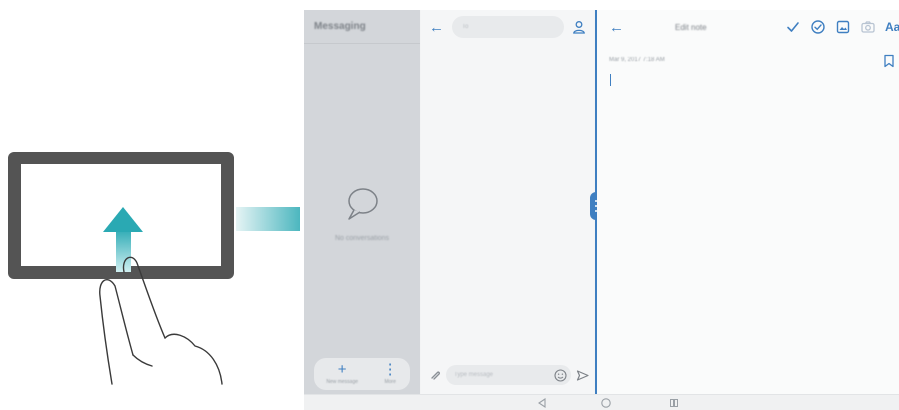 The height and width of the screenshot is (410, 899). What do you see at coordinates (889, 61) in the screenshot?
I see `bookmark-icon` at bounding box center [889, 61].